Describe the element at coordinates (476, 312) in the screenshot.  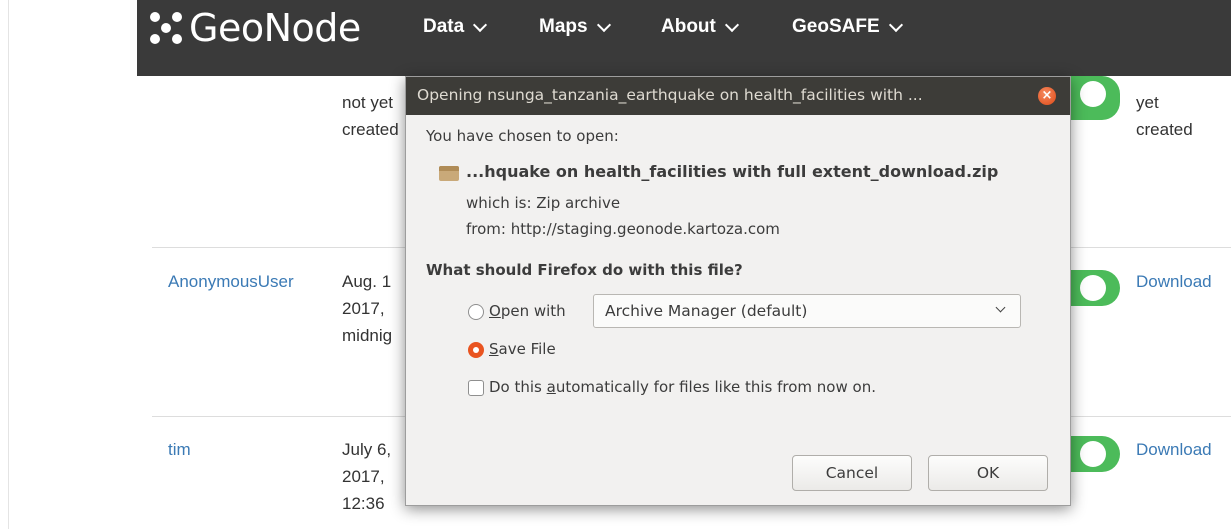
I see `open-with-radio` at that location.